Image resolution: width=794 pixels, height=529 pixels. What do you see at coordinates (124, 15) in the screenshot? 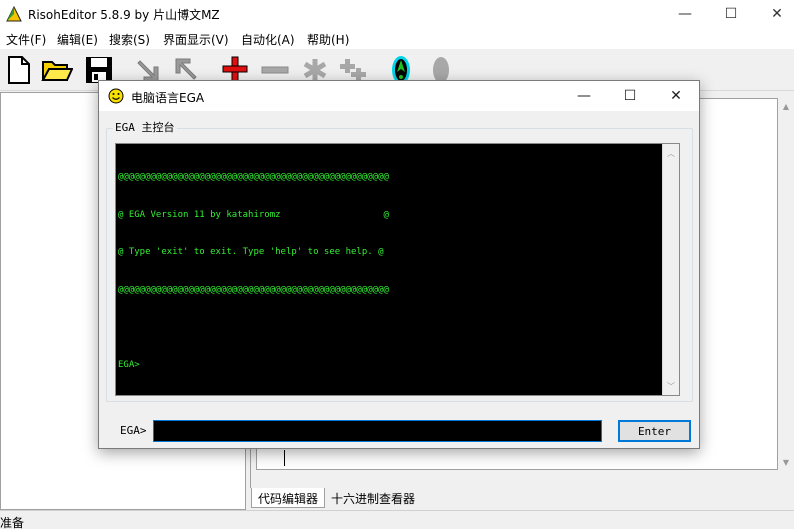
I see `app-title: RisohEditor 5.8.9 by 片山博文MZ` at bounding box center [124, 15].